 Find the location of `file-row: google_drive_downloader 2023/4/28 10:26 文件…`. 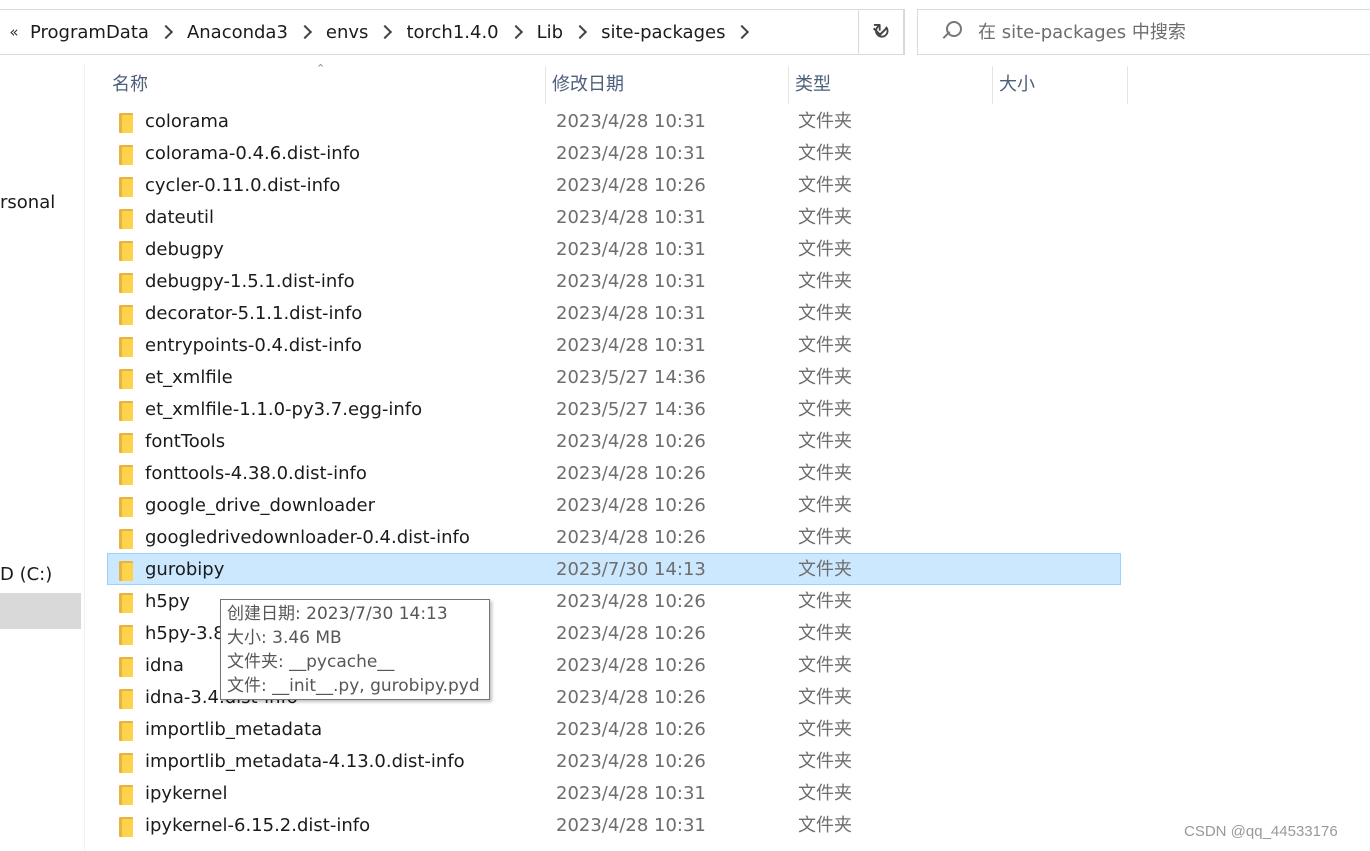

file-row: google_drive_downloader 2023/4/28 10:26 文件… is located at coordinates (614, 505).